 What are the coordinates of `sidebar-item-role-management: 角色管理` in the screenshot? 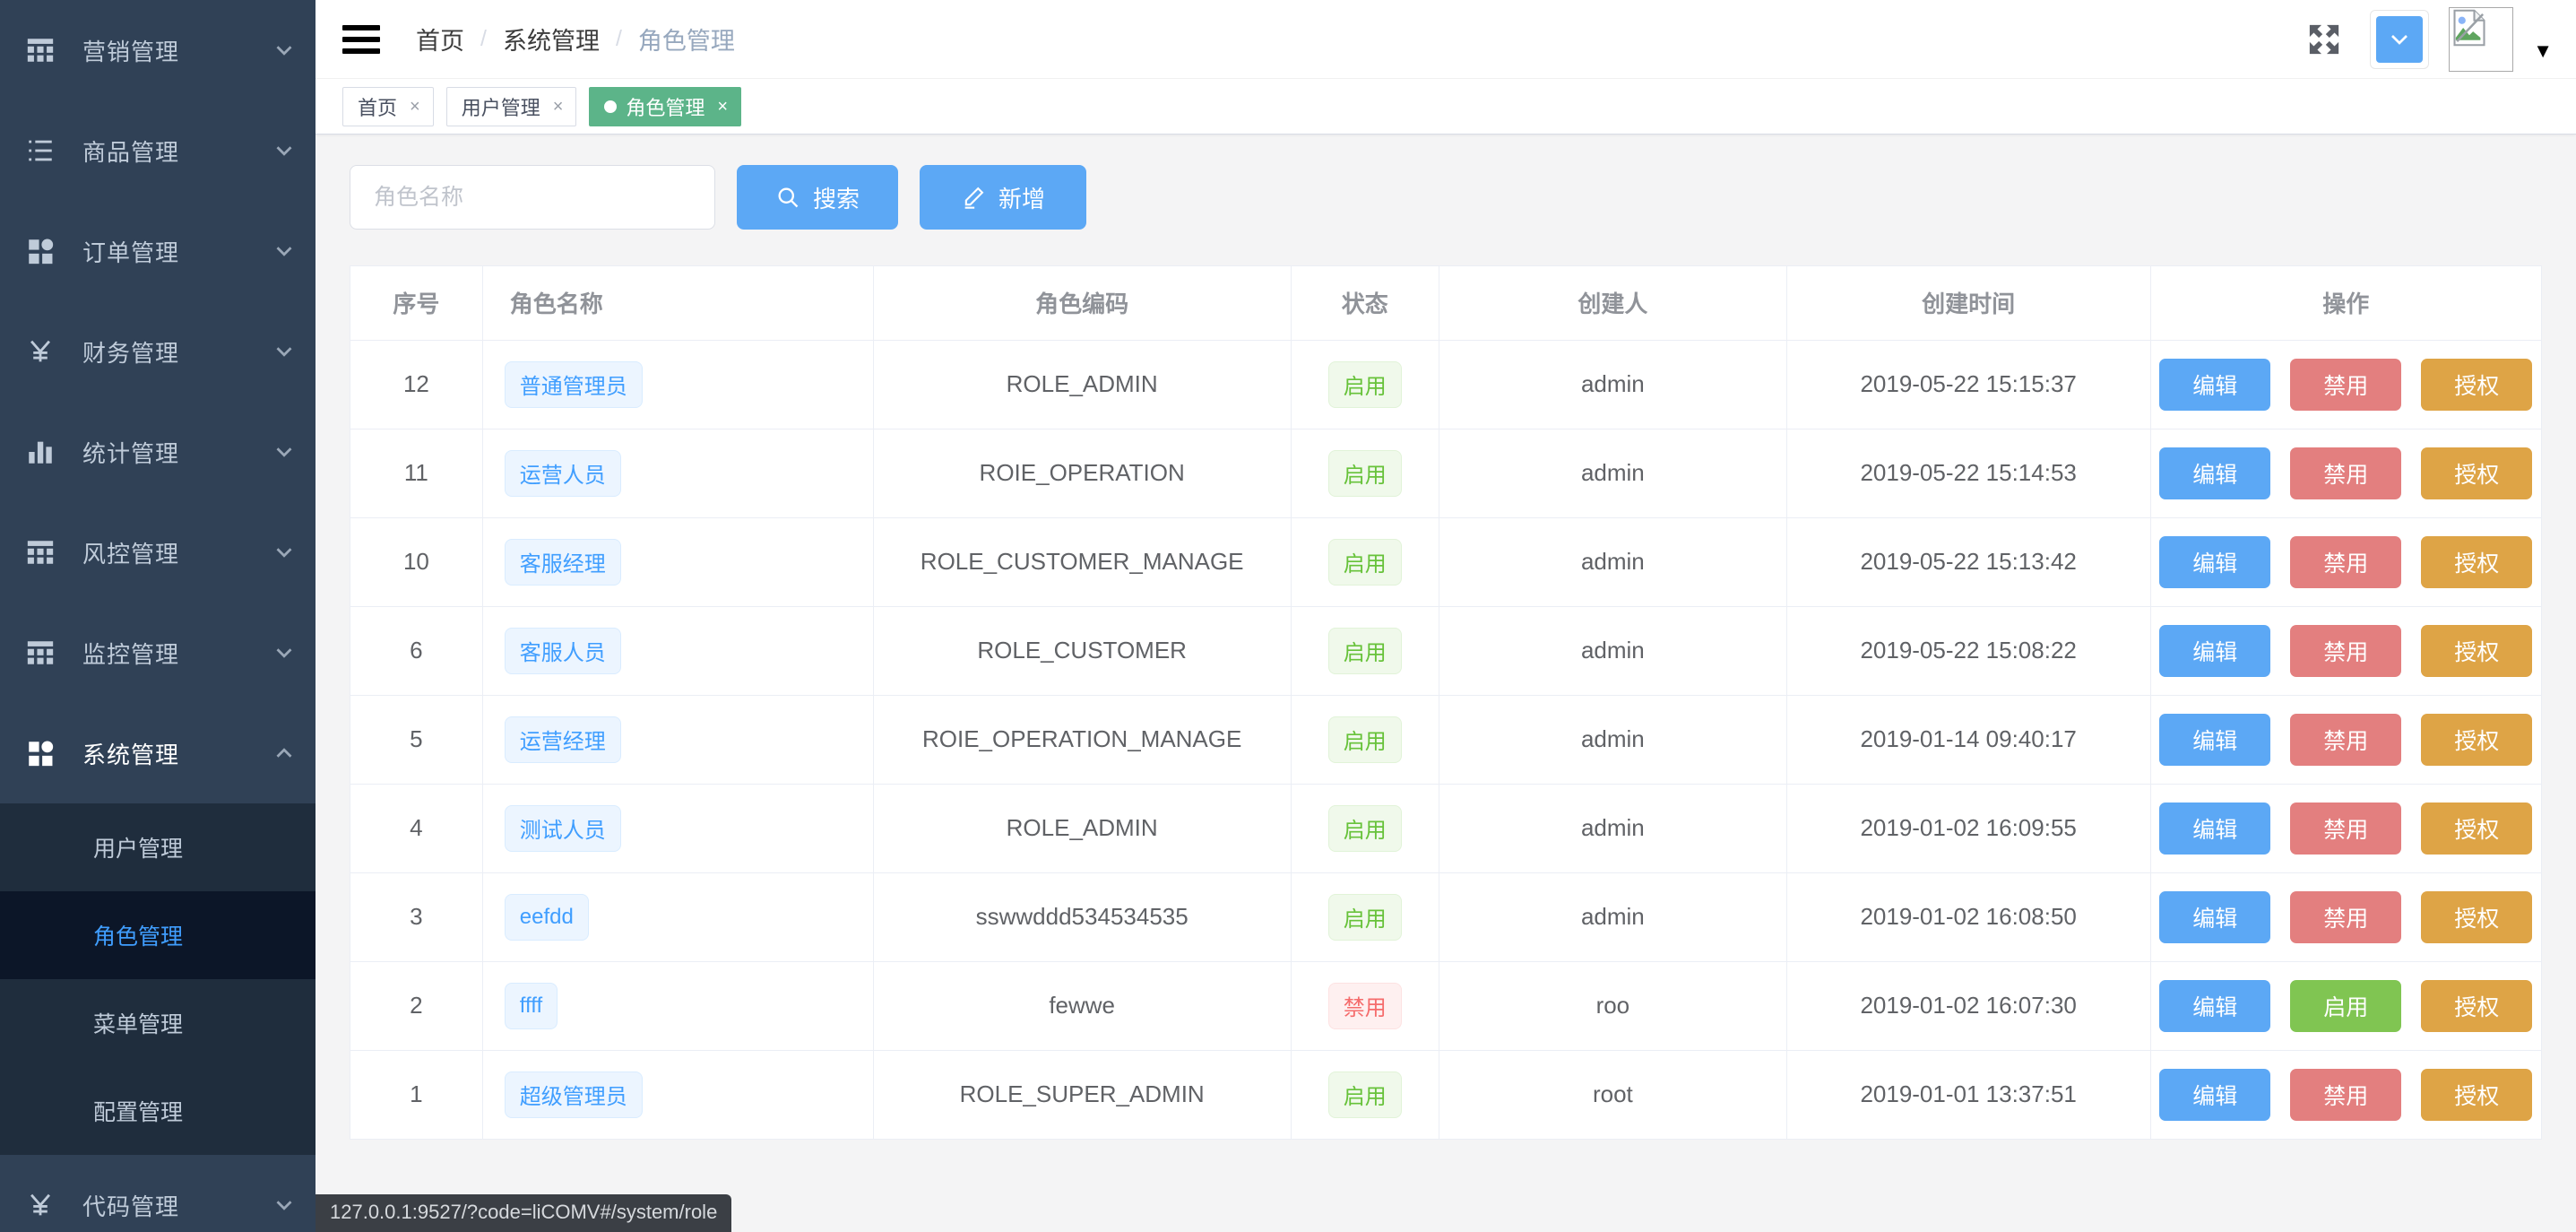 It's located at (158, 935).